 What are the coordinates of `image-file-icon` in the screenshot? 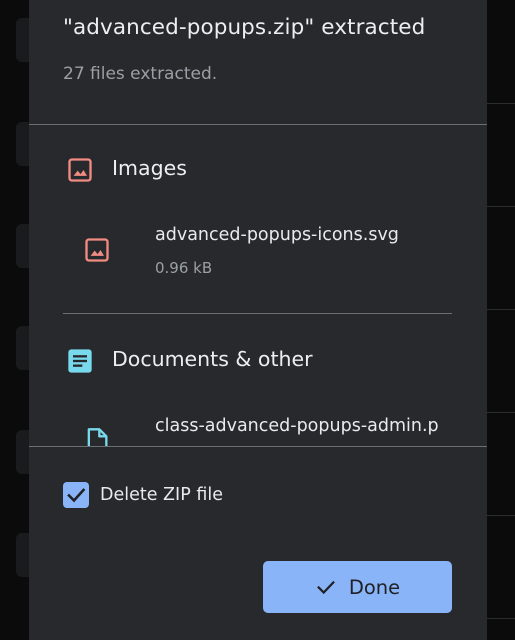 It's located at (97, 250).